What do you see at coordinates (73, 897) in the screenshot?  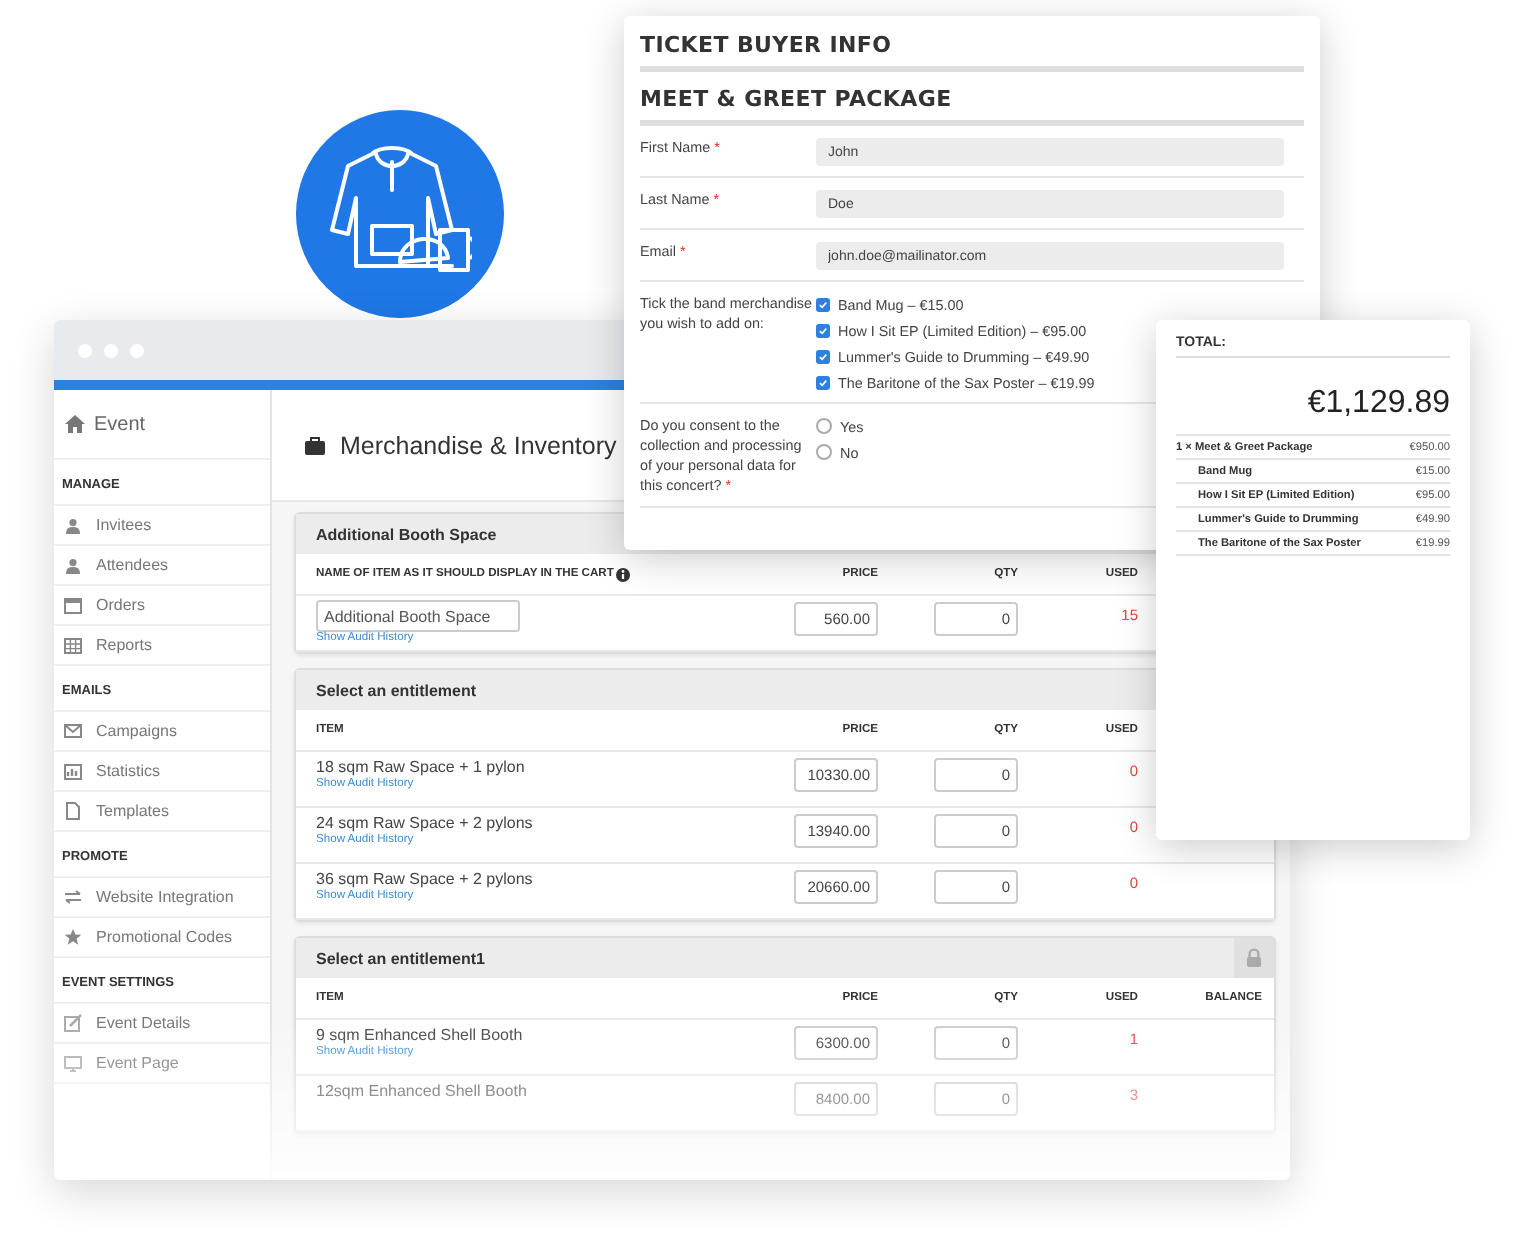 I see `arrows-icon` at bounding box center [73, 897].